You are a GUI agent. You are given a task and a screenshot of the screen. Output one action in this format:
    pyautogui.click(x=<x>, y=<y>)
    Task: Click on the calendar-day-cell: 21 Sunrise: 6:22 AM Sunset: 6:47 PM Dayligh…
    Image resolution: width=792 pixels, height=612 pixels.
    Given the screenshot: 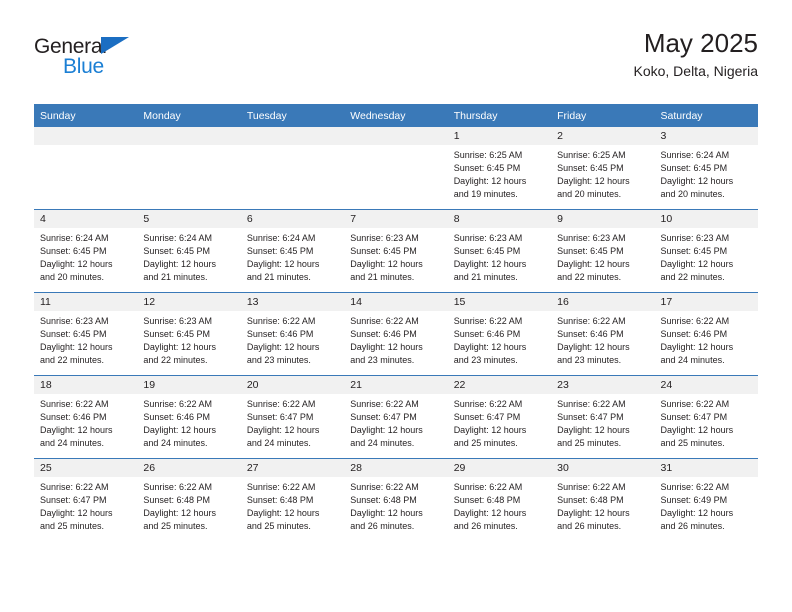 What is the action you would take?
    pyautogui.click(x=396, y=417)
    